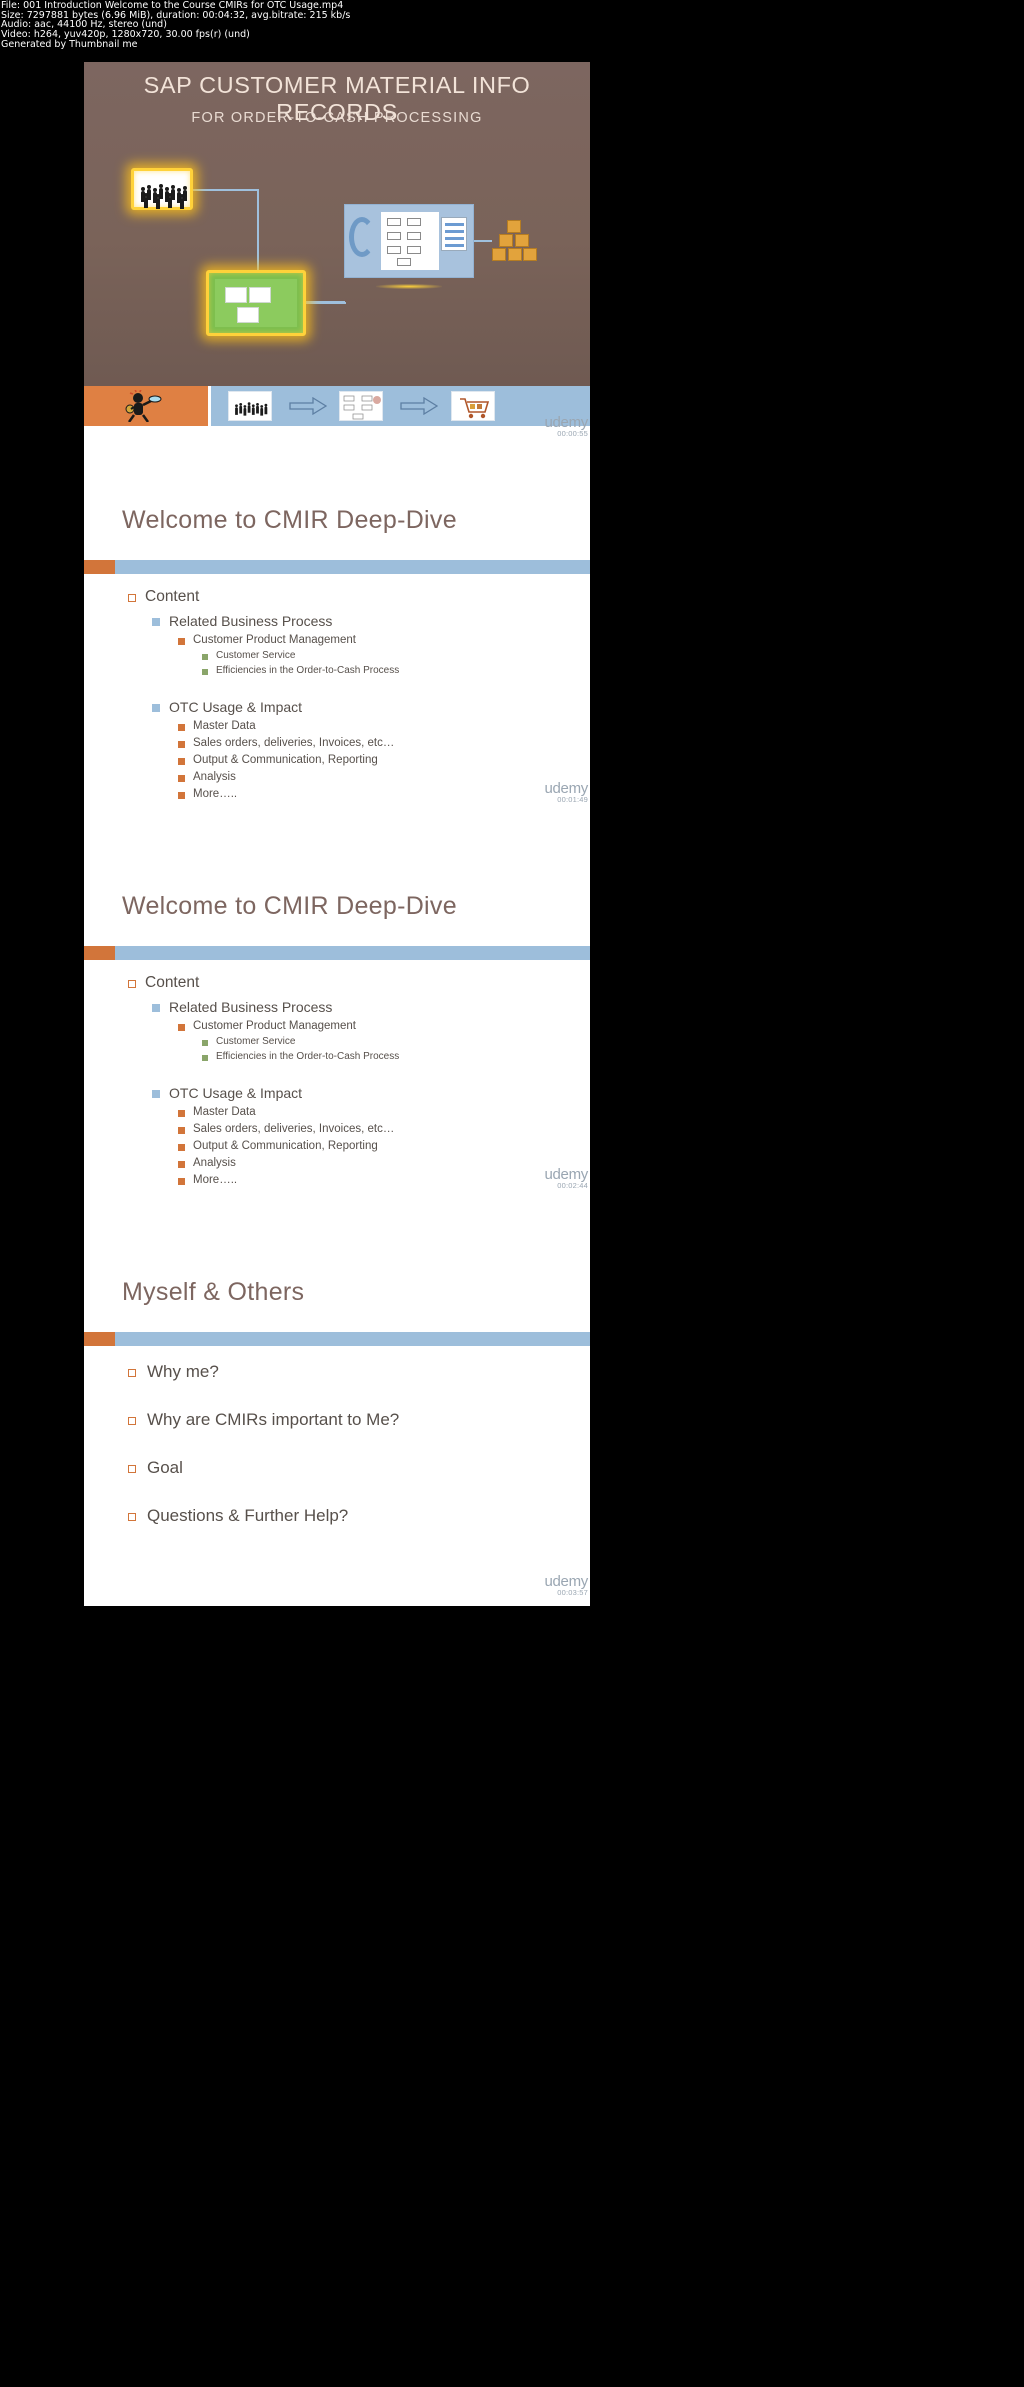 This screenshot has height=2387, width=1024. What do you see at coordinates (224, 726) in the screenshot?
I see `list-item-label: Master Data` at bounding box center [224, 726].